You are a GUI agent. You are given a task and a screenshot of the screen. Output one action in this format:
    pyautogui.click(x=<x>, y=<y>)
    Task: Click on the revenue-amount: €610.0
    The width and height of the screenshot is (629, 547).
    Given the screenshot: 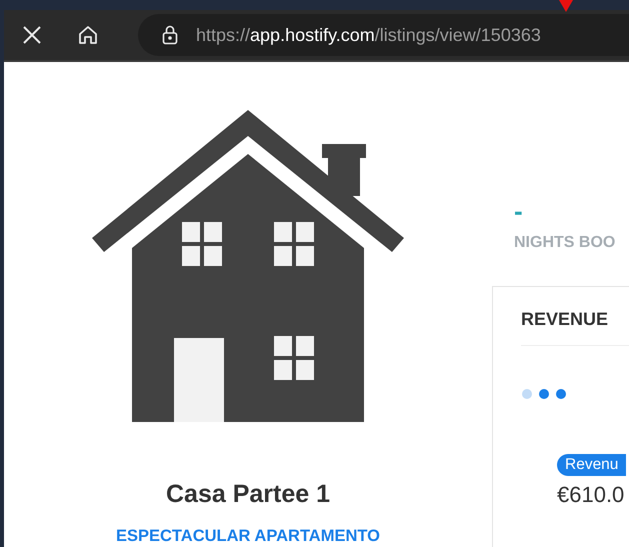 What is the action you would take?
    pyautogui.click(x=591, y=495)
    